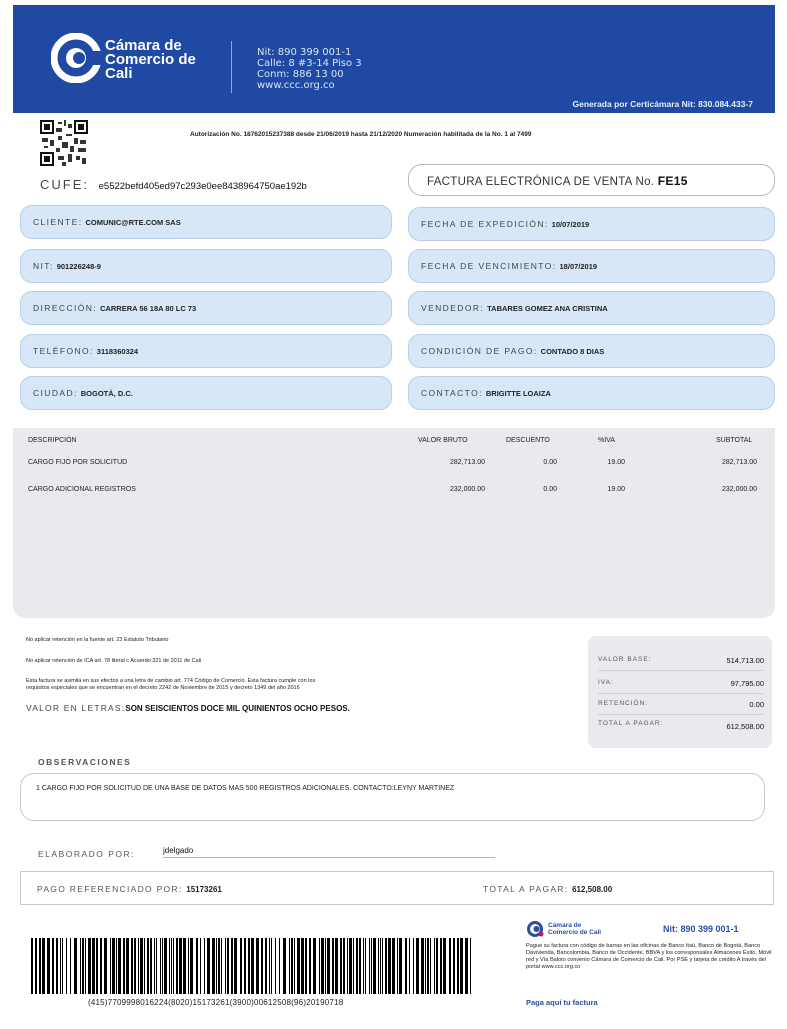 The image size is (787, 1029). Describe the element at coordinates (206, 266) in the screenshot. I see `field-nit: NIT: 901226248-9` at that location.